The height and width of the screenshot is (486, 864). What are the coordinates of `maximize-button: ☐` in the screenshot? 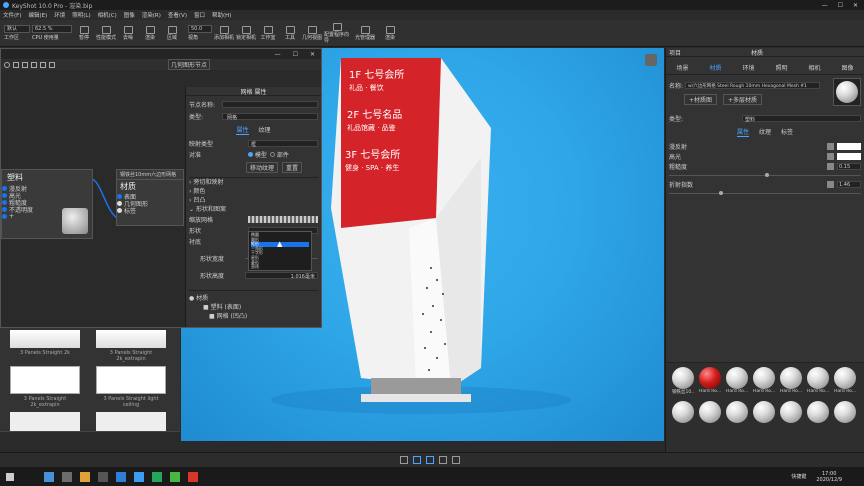 It's located at (840, 5).